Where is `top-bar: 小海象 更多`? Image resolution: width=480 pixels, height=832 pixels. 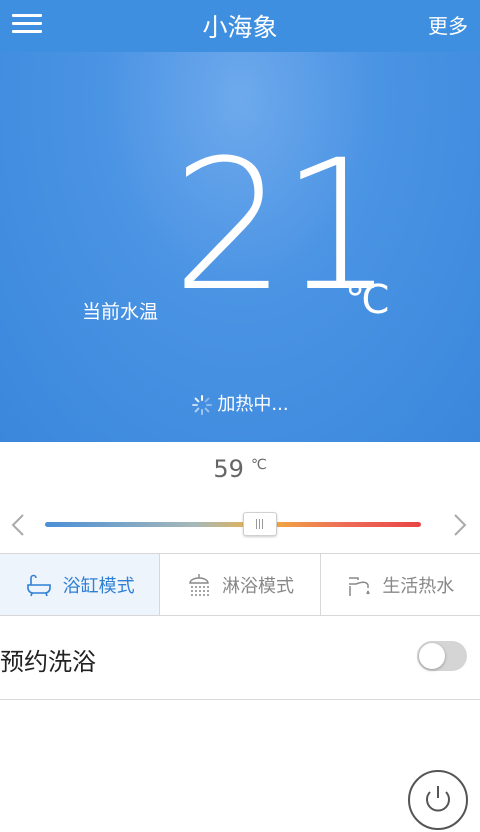
top-bar: 小海象 更多 is located at coordinates (240, 26).